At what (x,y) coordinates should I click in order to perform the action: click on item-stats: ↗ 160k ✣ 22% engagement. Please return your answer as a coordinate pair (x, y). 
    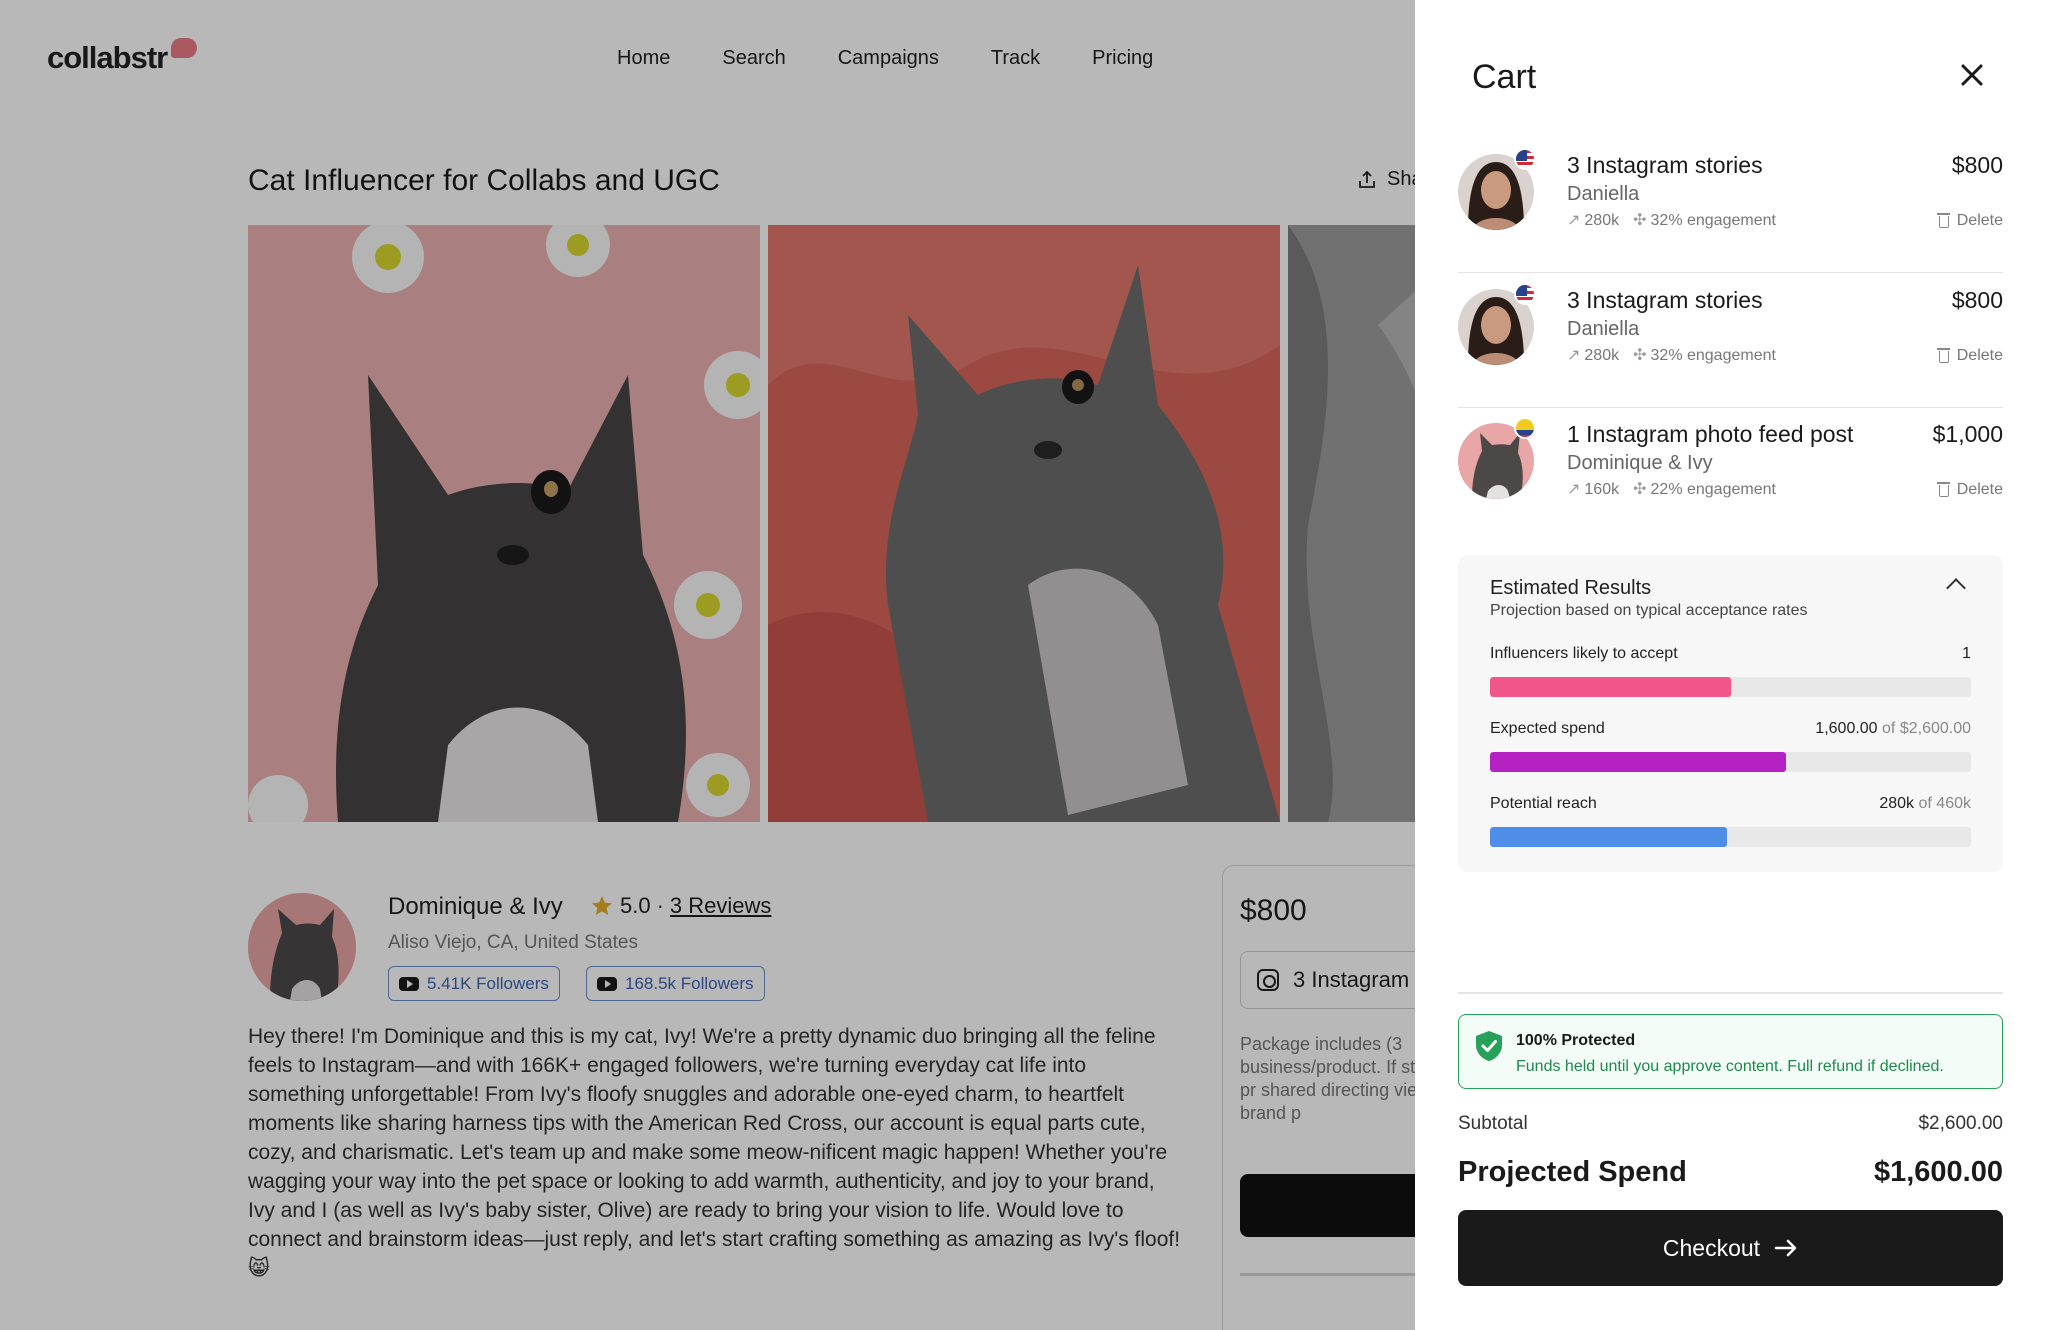
    Looking at the image, I should click on (1671, 489).